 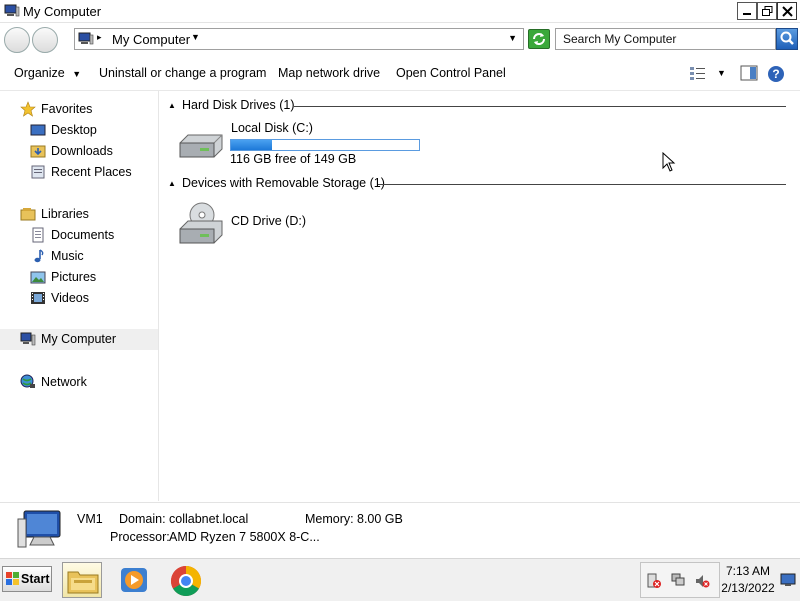 I want to click on open-control-panel-button: Open Control Panel, so click(x=451, y=73).